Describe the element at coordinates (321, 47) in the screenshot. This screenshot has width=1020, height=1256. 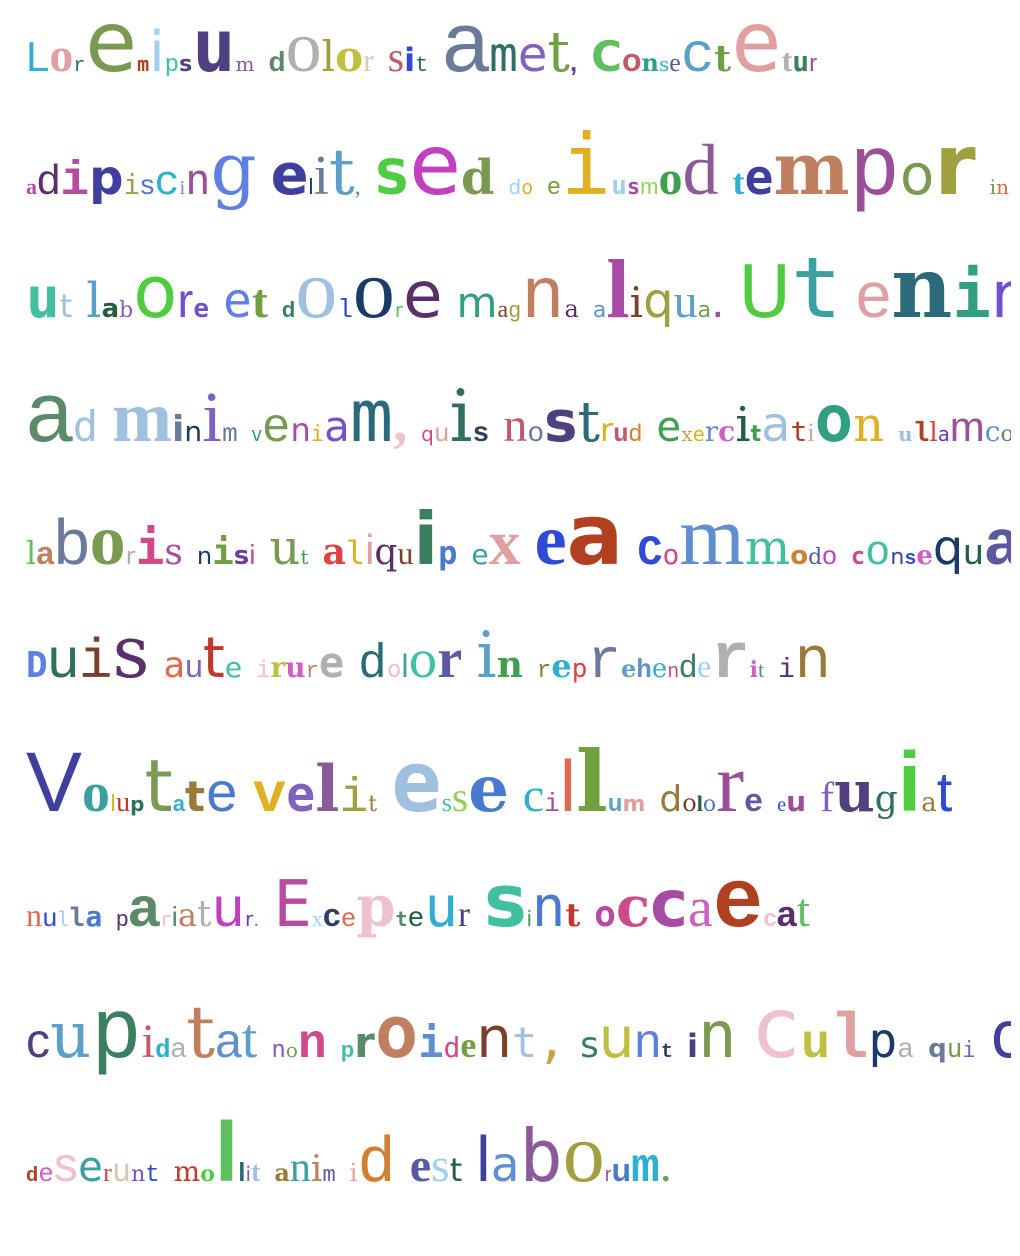
I see `word: dolor` at that location.